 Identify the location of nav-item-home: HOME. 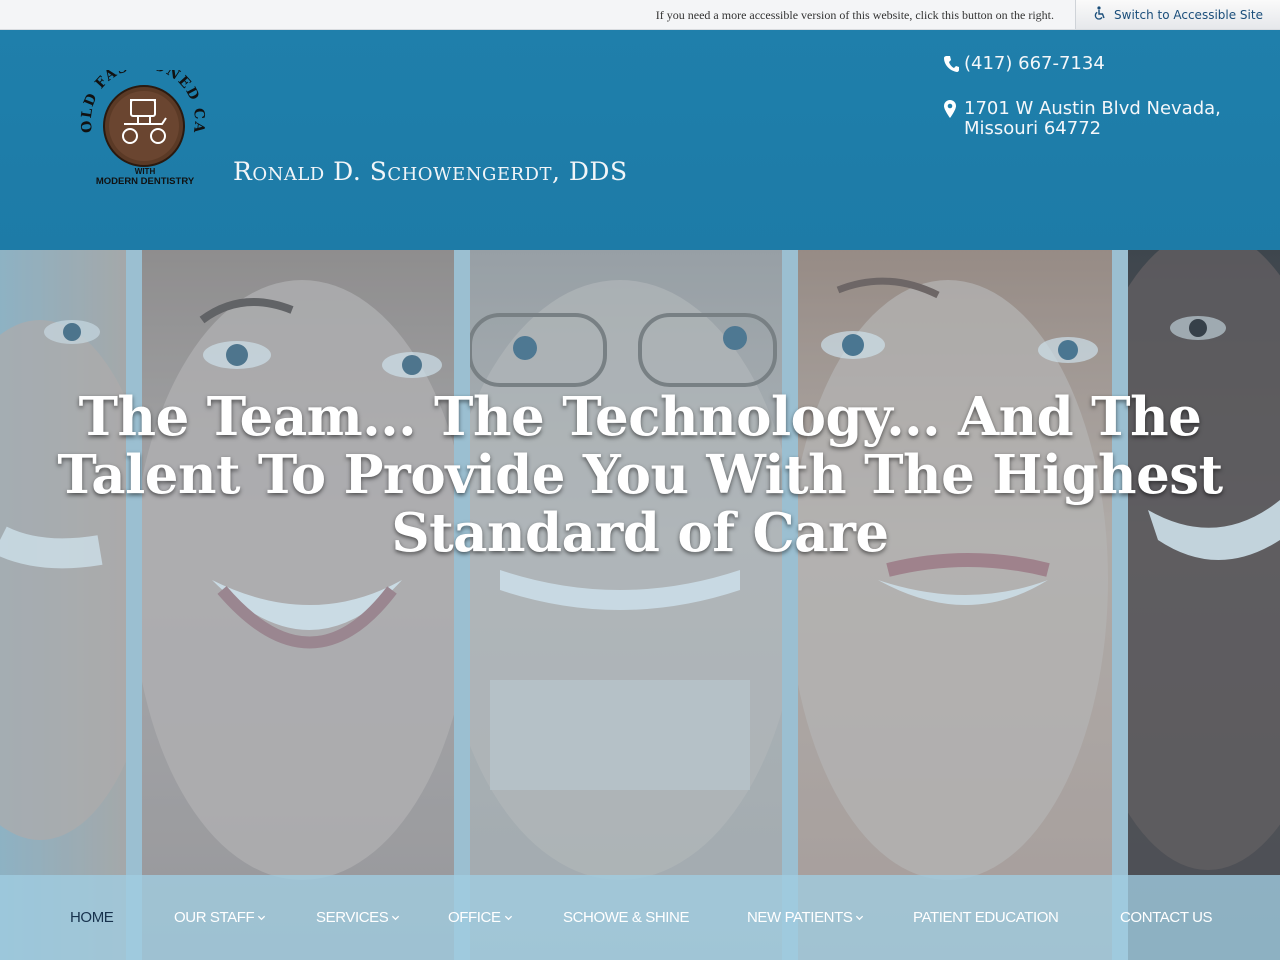
(92, 917).